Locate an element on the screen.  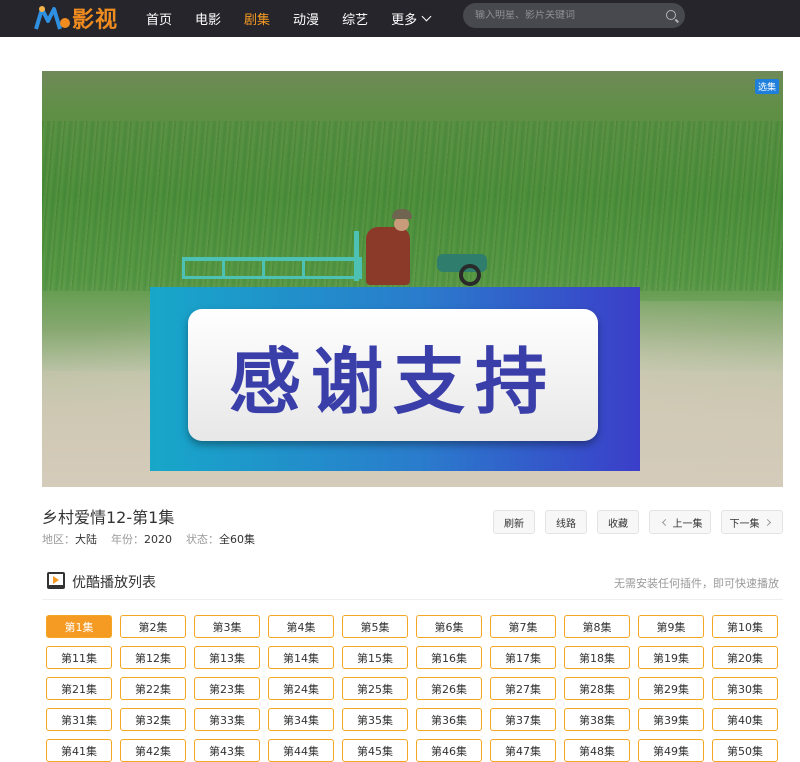
chevron-right-icon is located at coordinates (767, 522).